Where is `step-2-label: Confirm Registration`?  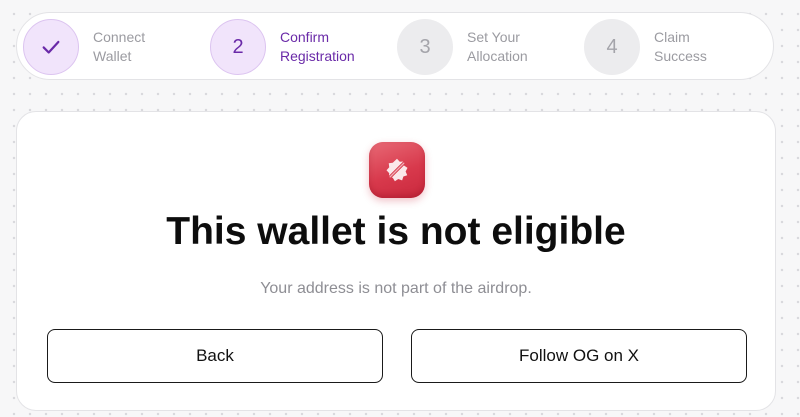
step-2-label: Confirm Registration is located at coordinates (330, 47).